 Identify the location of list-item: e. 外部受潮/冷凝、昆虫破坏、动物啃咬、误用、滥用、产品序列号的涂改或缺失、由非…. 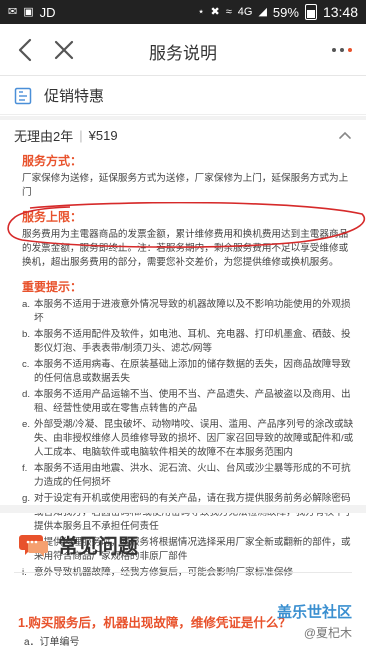
(188, 439).